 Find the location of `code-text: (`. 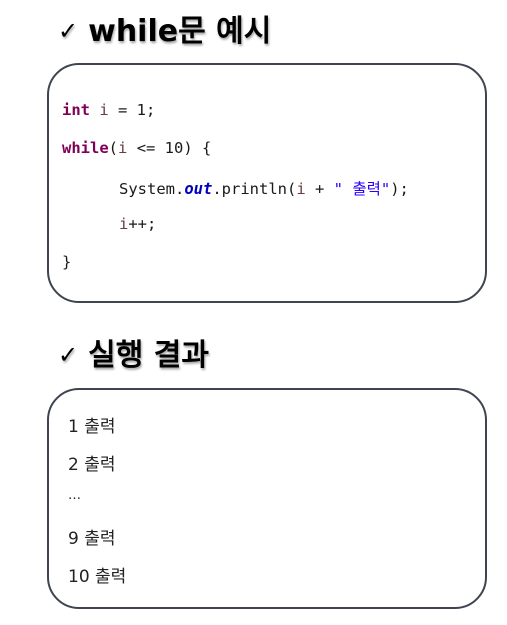

code-text: ( is located at coordinates (113, 148).